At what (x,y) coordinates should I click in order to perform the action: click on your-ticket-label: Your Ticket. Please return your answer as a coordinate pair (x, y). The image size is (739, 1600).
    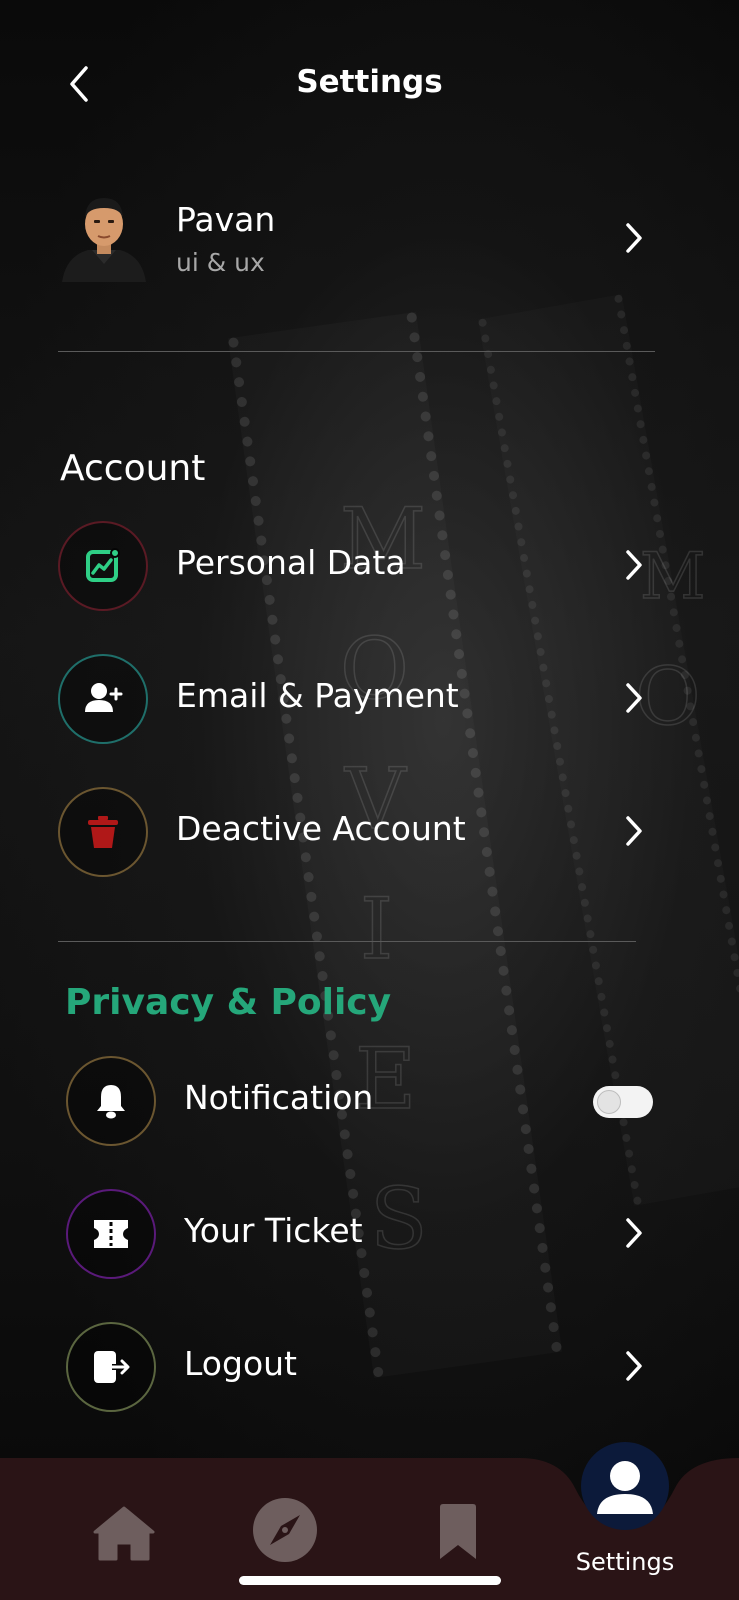
    Looking at the image, I should click on (273, 1230).